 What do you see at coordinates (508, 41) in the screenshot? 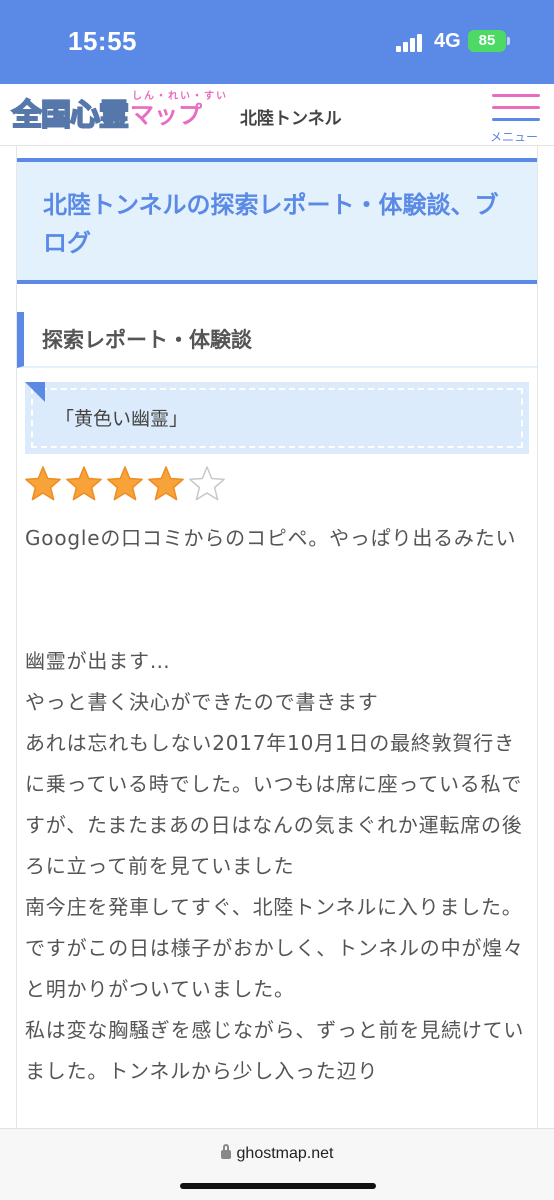
I see `battery-tip` at bounding box center [508, 41].